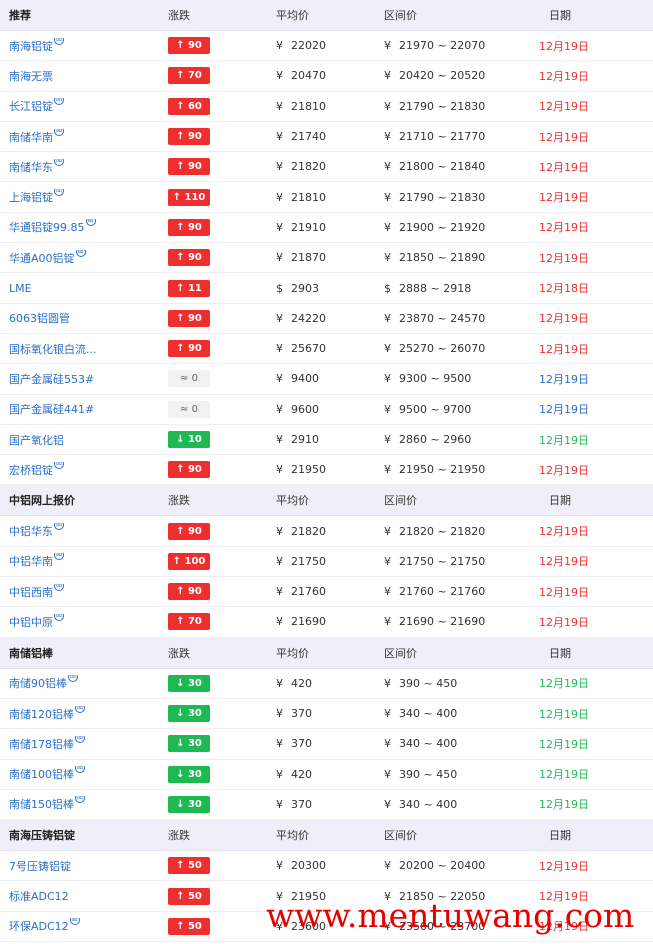 Image resolution: width=653 pixels, height=944 pixels. I want to click on range-price-cell: ¥390 ~ 450, so click(461, 774).